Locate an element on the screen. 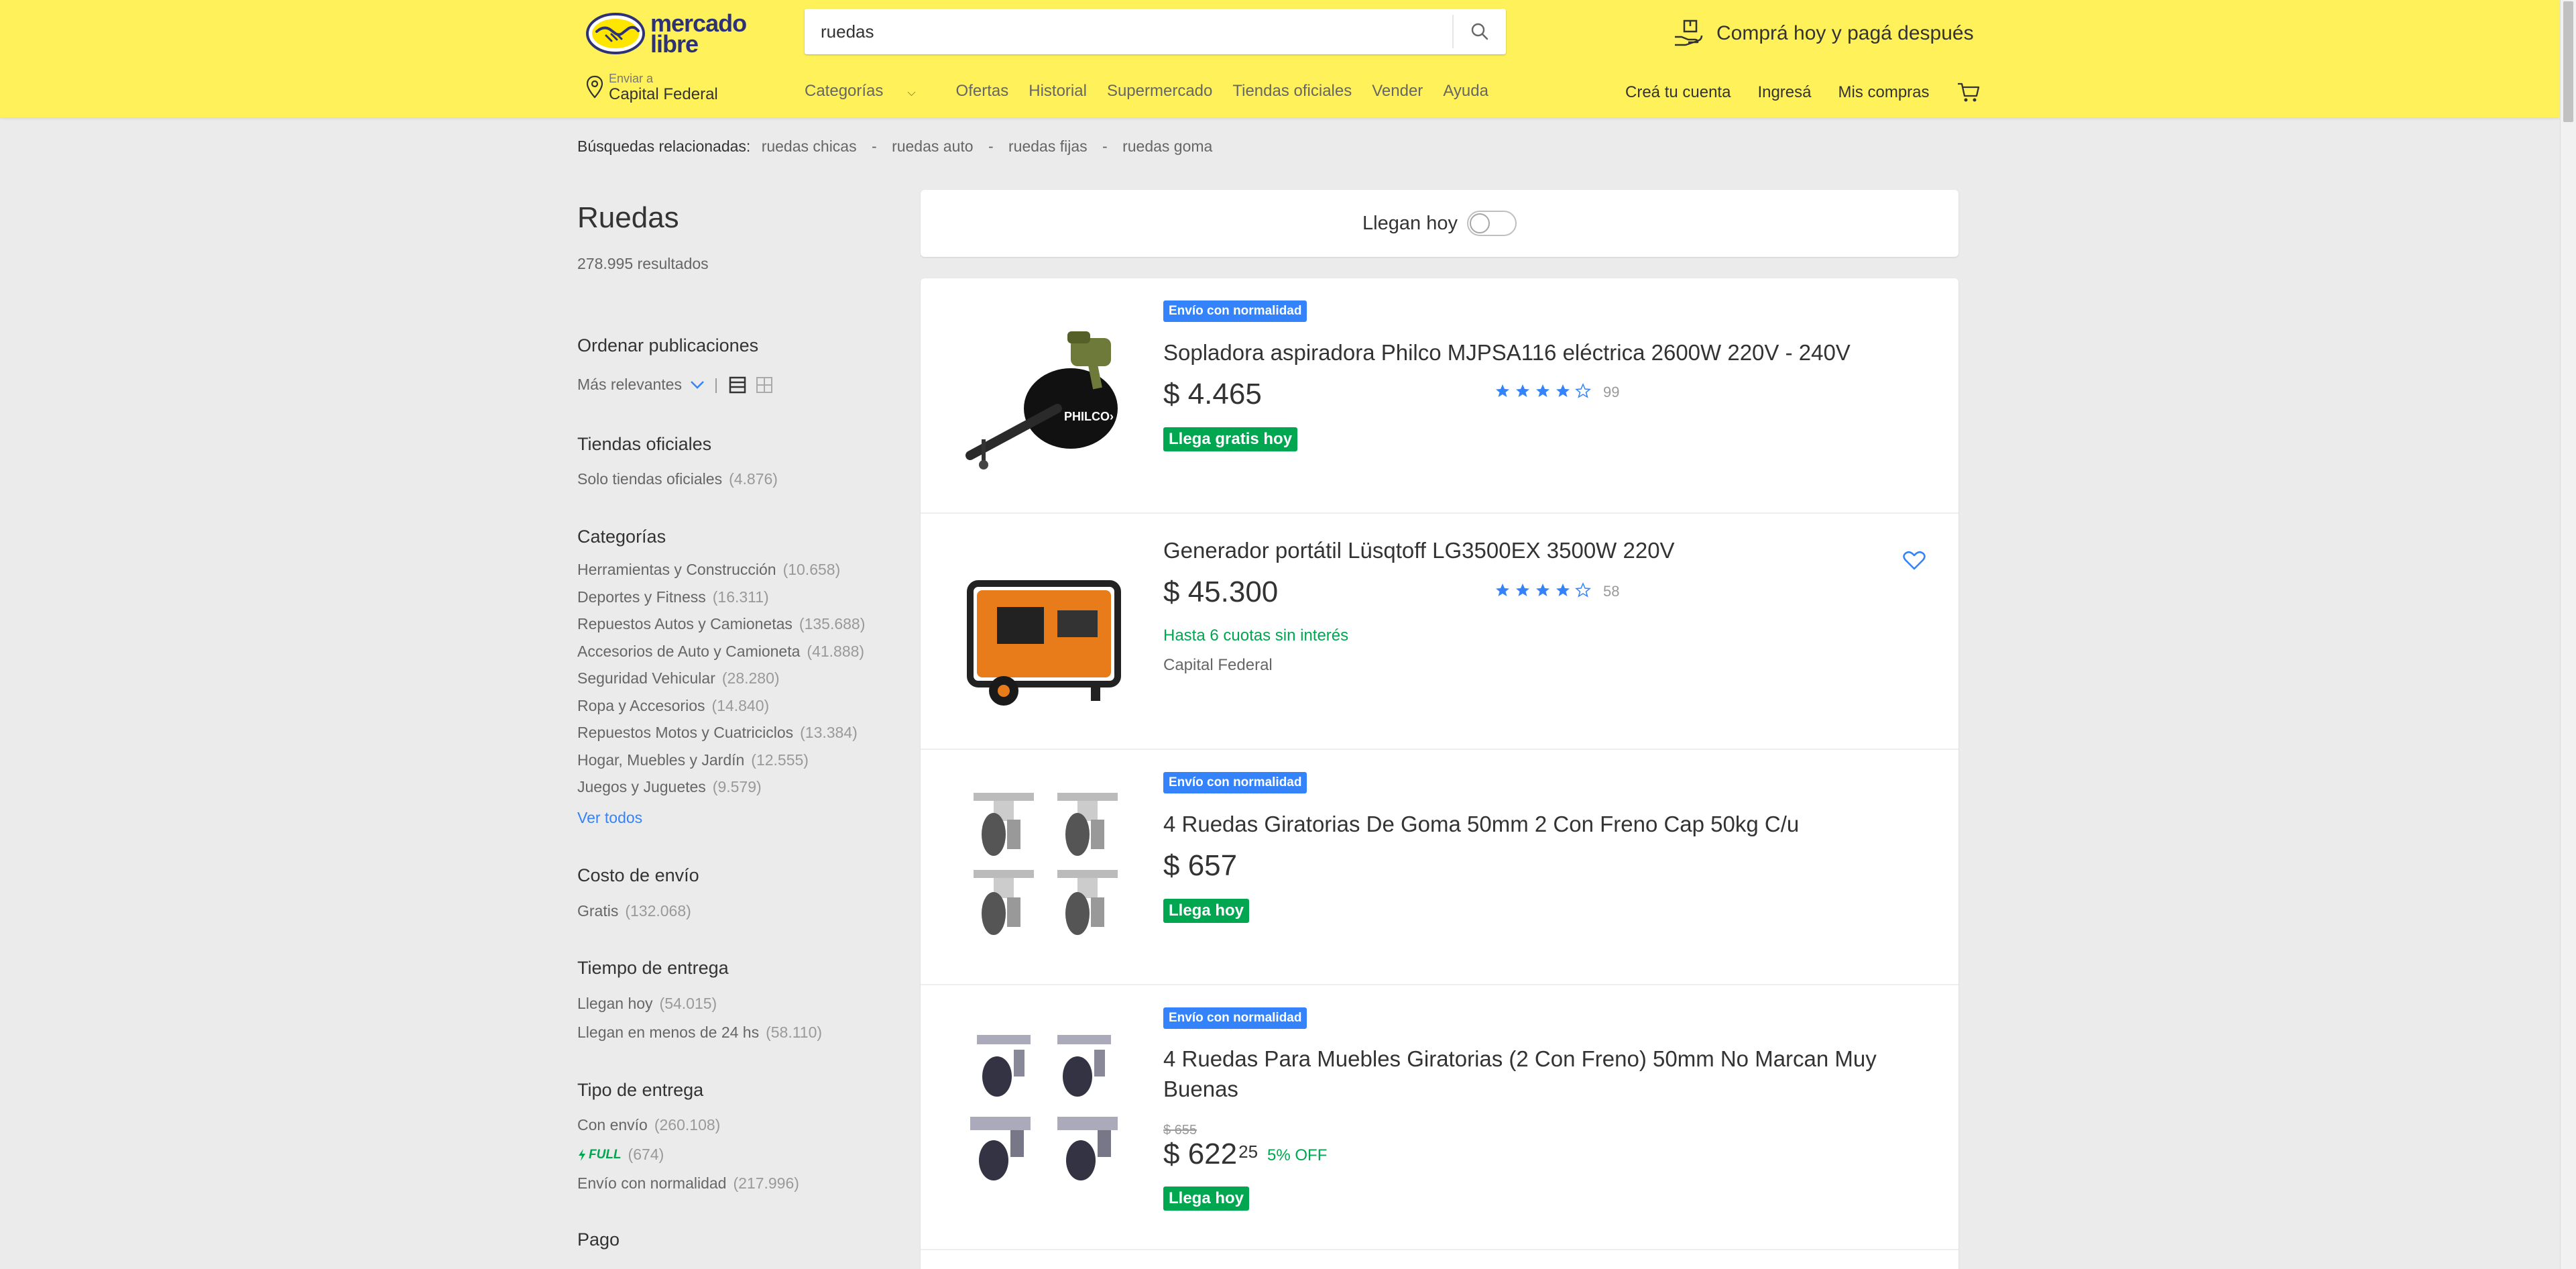 The width and height of the screenshot is (2576, 1269). filter-option: Llegan hoy (54.015) is located at coordinates (647, 1004).